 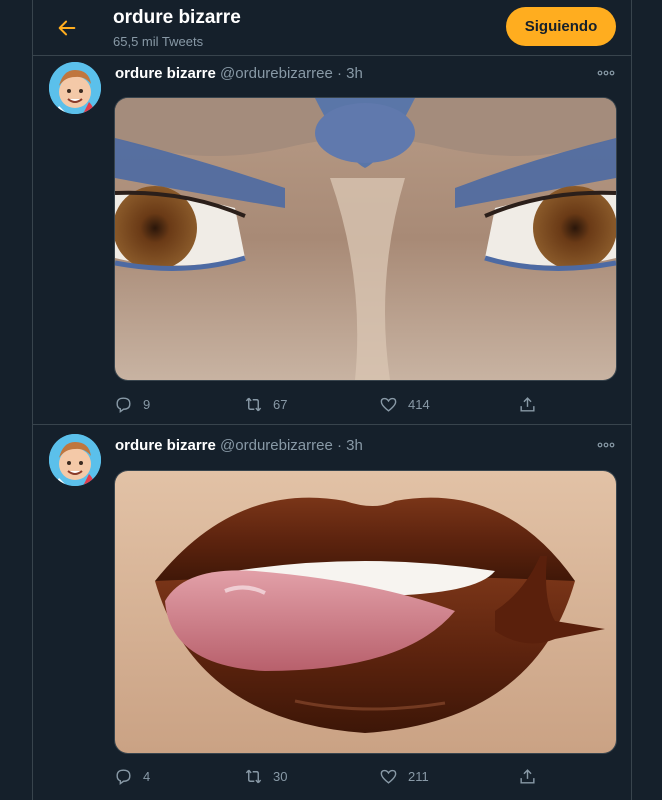 What do you see at coordinates (280, 404) in the screenshot?
I see `retweet-count: 67` at bounding box center [280, 404].